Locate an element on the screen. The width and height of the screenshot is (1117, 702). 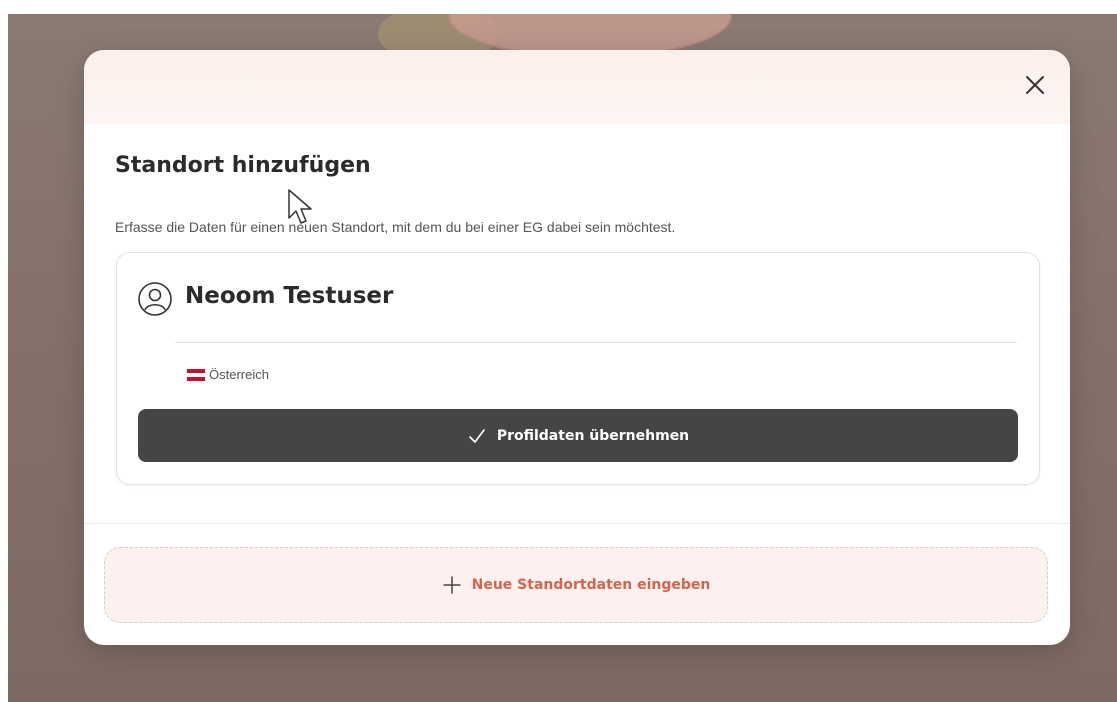
check-icon is located at coordinates (477, 435).